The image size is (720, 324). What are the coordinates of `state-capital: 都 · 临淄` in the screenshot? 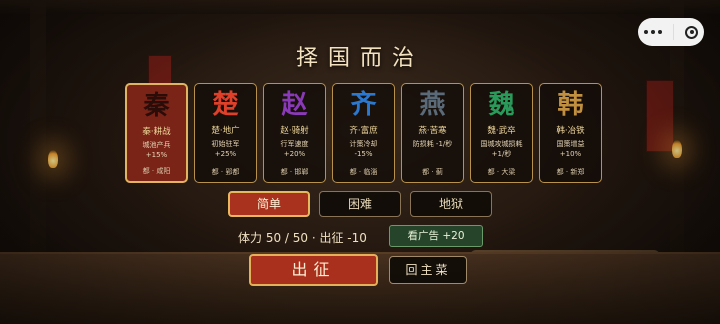 It's located at (363, 172).